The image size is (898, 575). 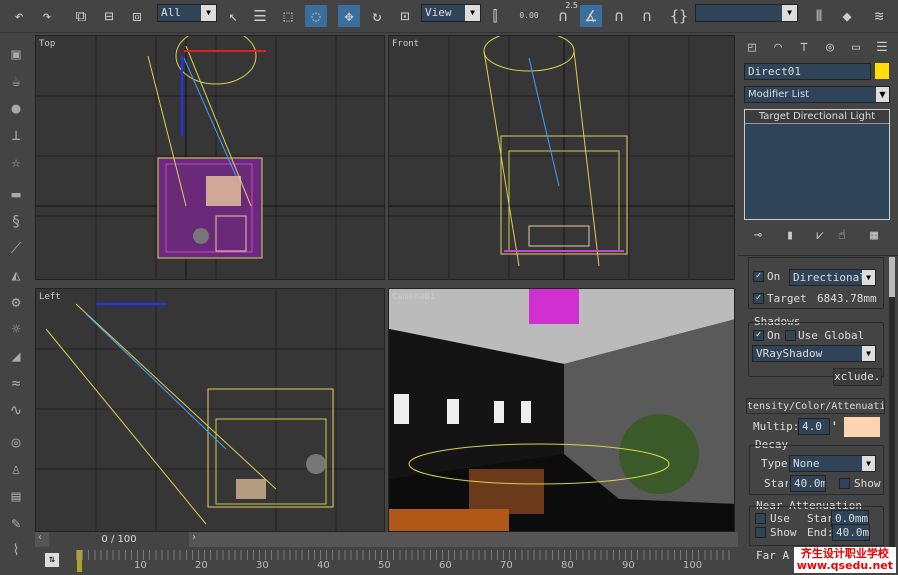 I want to click on bone-icon: ⌇, so click(x=16, y=550).